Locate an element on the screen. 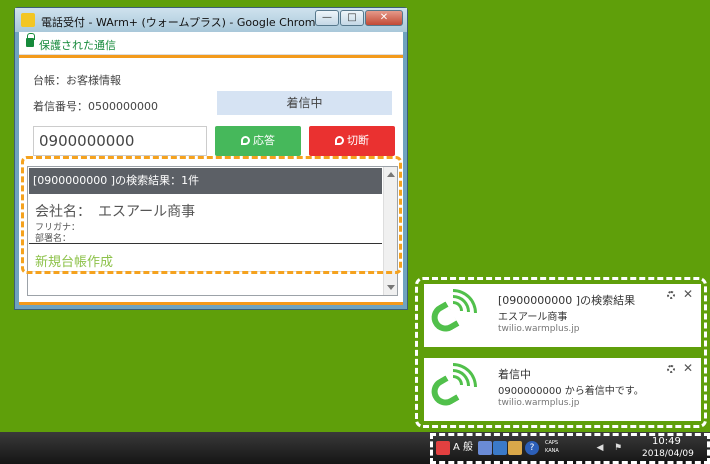 The height and width of the screenshot is (464, 710). clock-date: 2018/04/09 is located at coordinates (668, 454).